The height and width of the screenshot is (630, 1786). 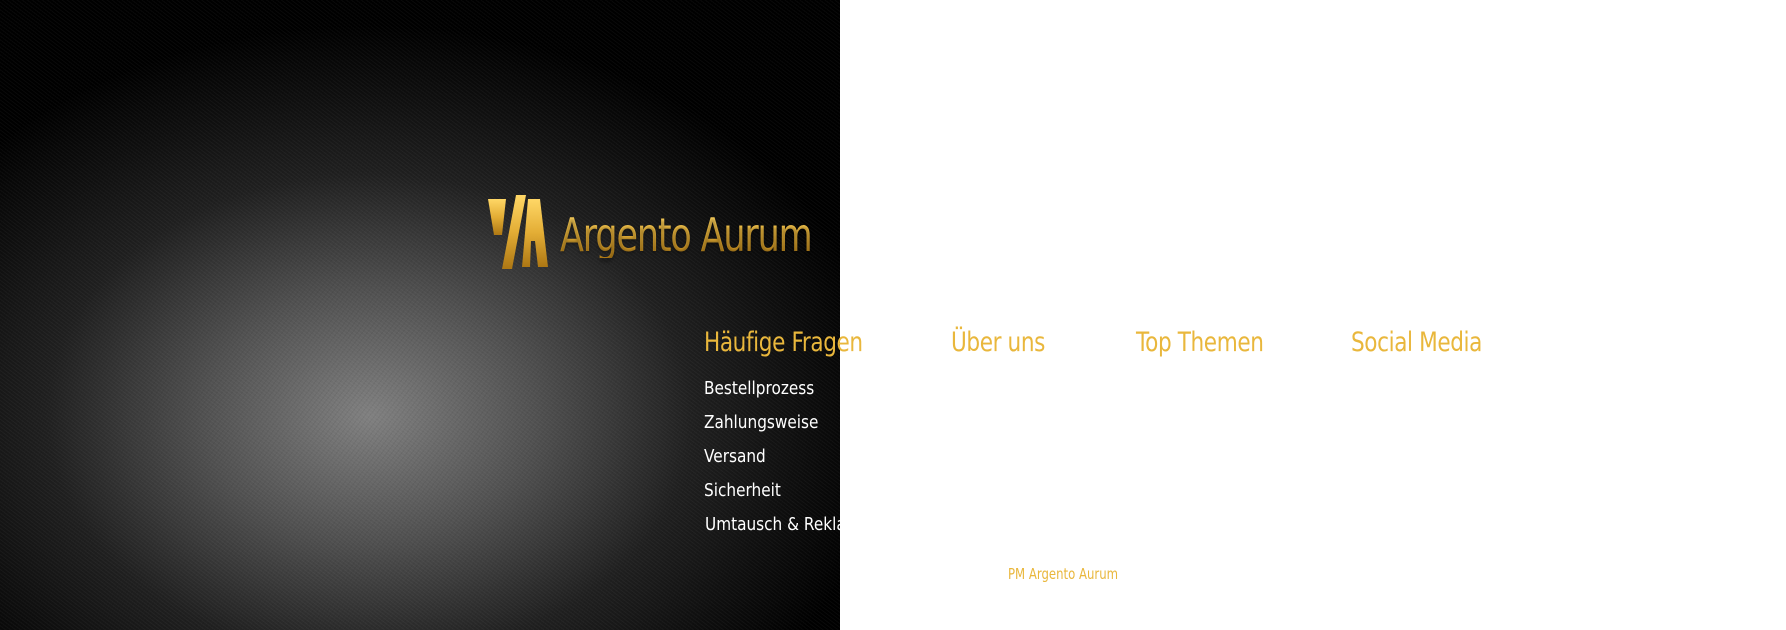 What do you see at coordinates (772, 491) in the screenshot?
I see `faq-link-security: Sicherheit` at bounding box center [772, 491].